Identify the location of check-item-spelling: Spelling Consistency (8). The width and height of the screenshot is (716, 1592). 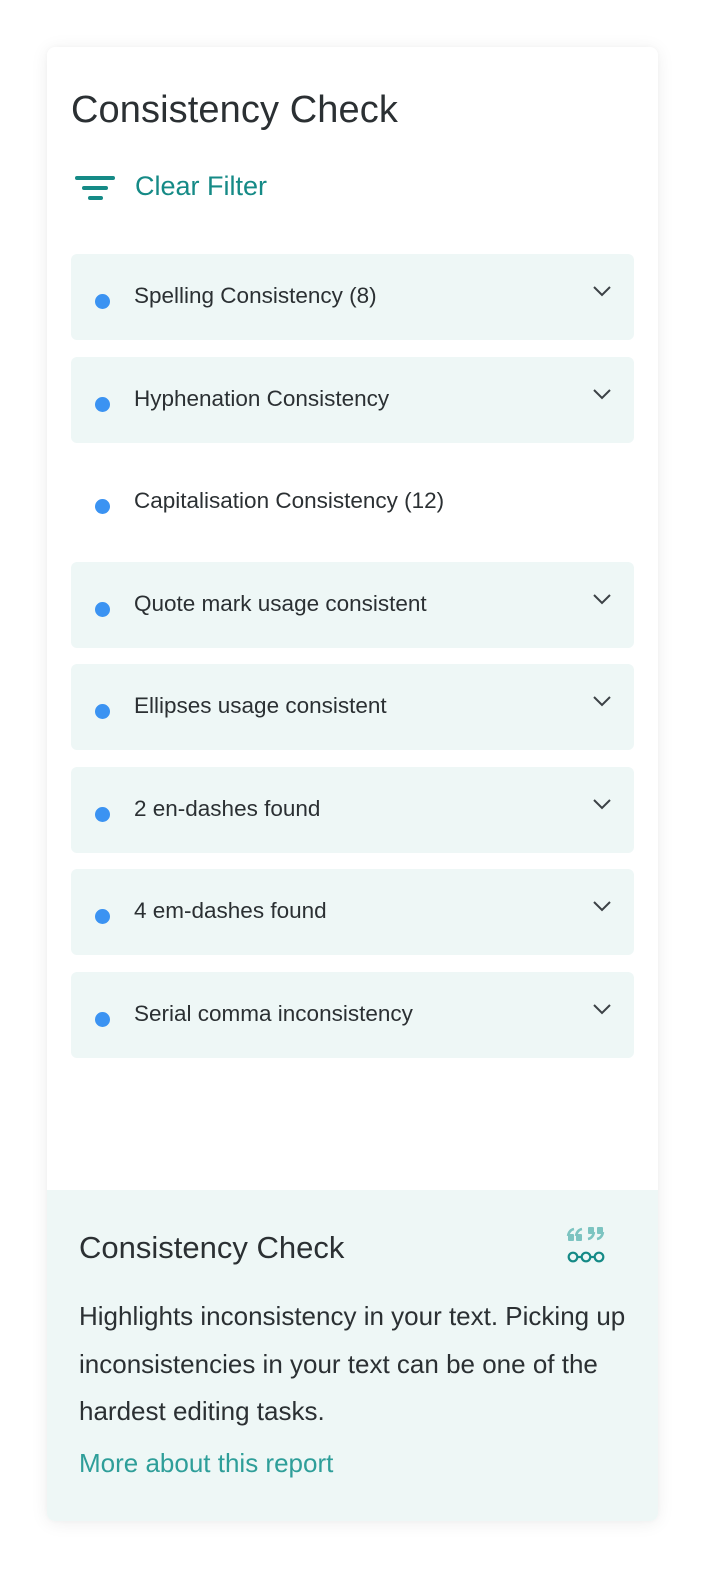
(352, 297).